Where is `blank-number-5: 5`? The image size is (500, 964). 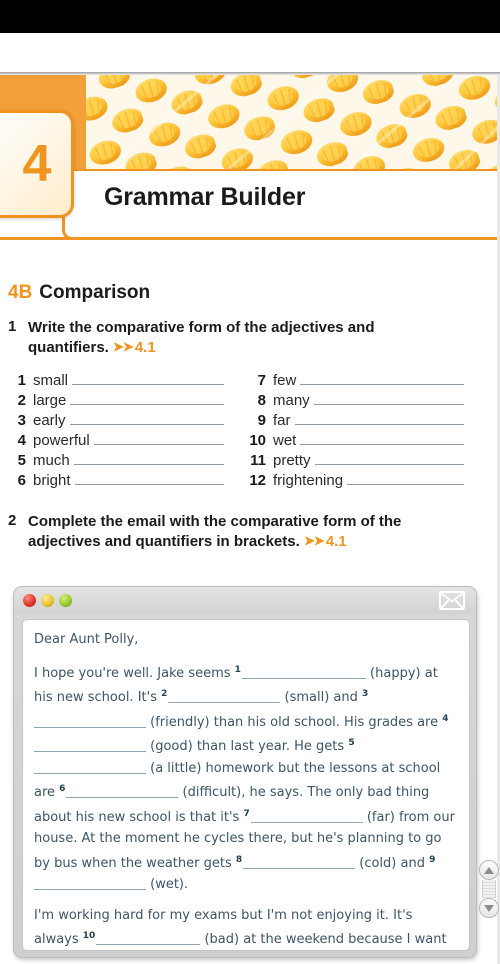
blank-number-5: 5 is located at coordinates (351, 743).